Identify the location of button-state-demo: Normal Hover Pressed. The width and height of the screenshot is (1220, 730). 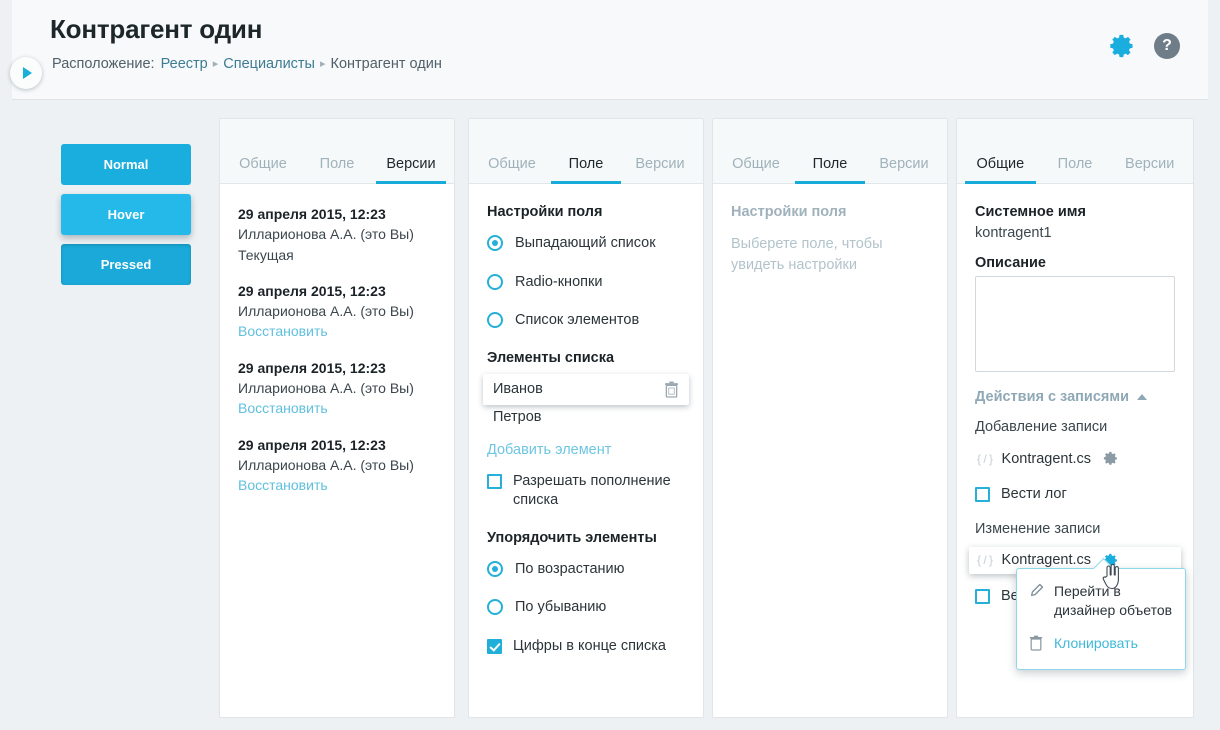
(126, 219).